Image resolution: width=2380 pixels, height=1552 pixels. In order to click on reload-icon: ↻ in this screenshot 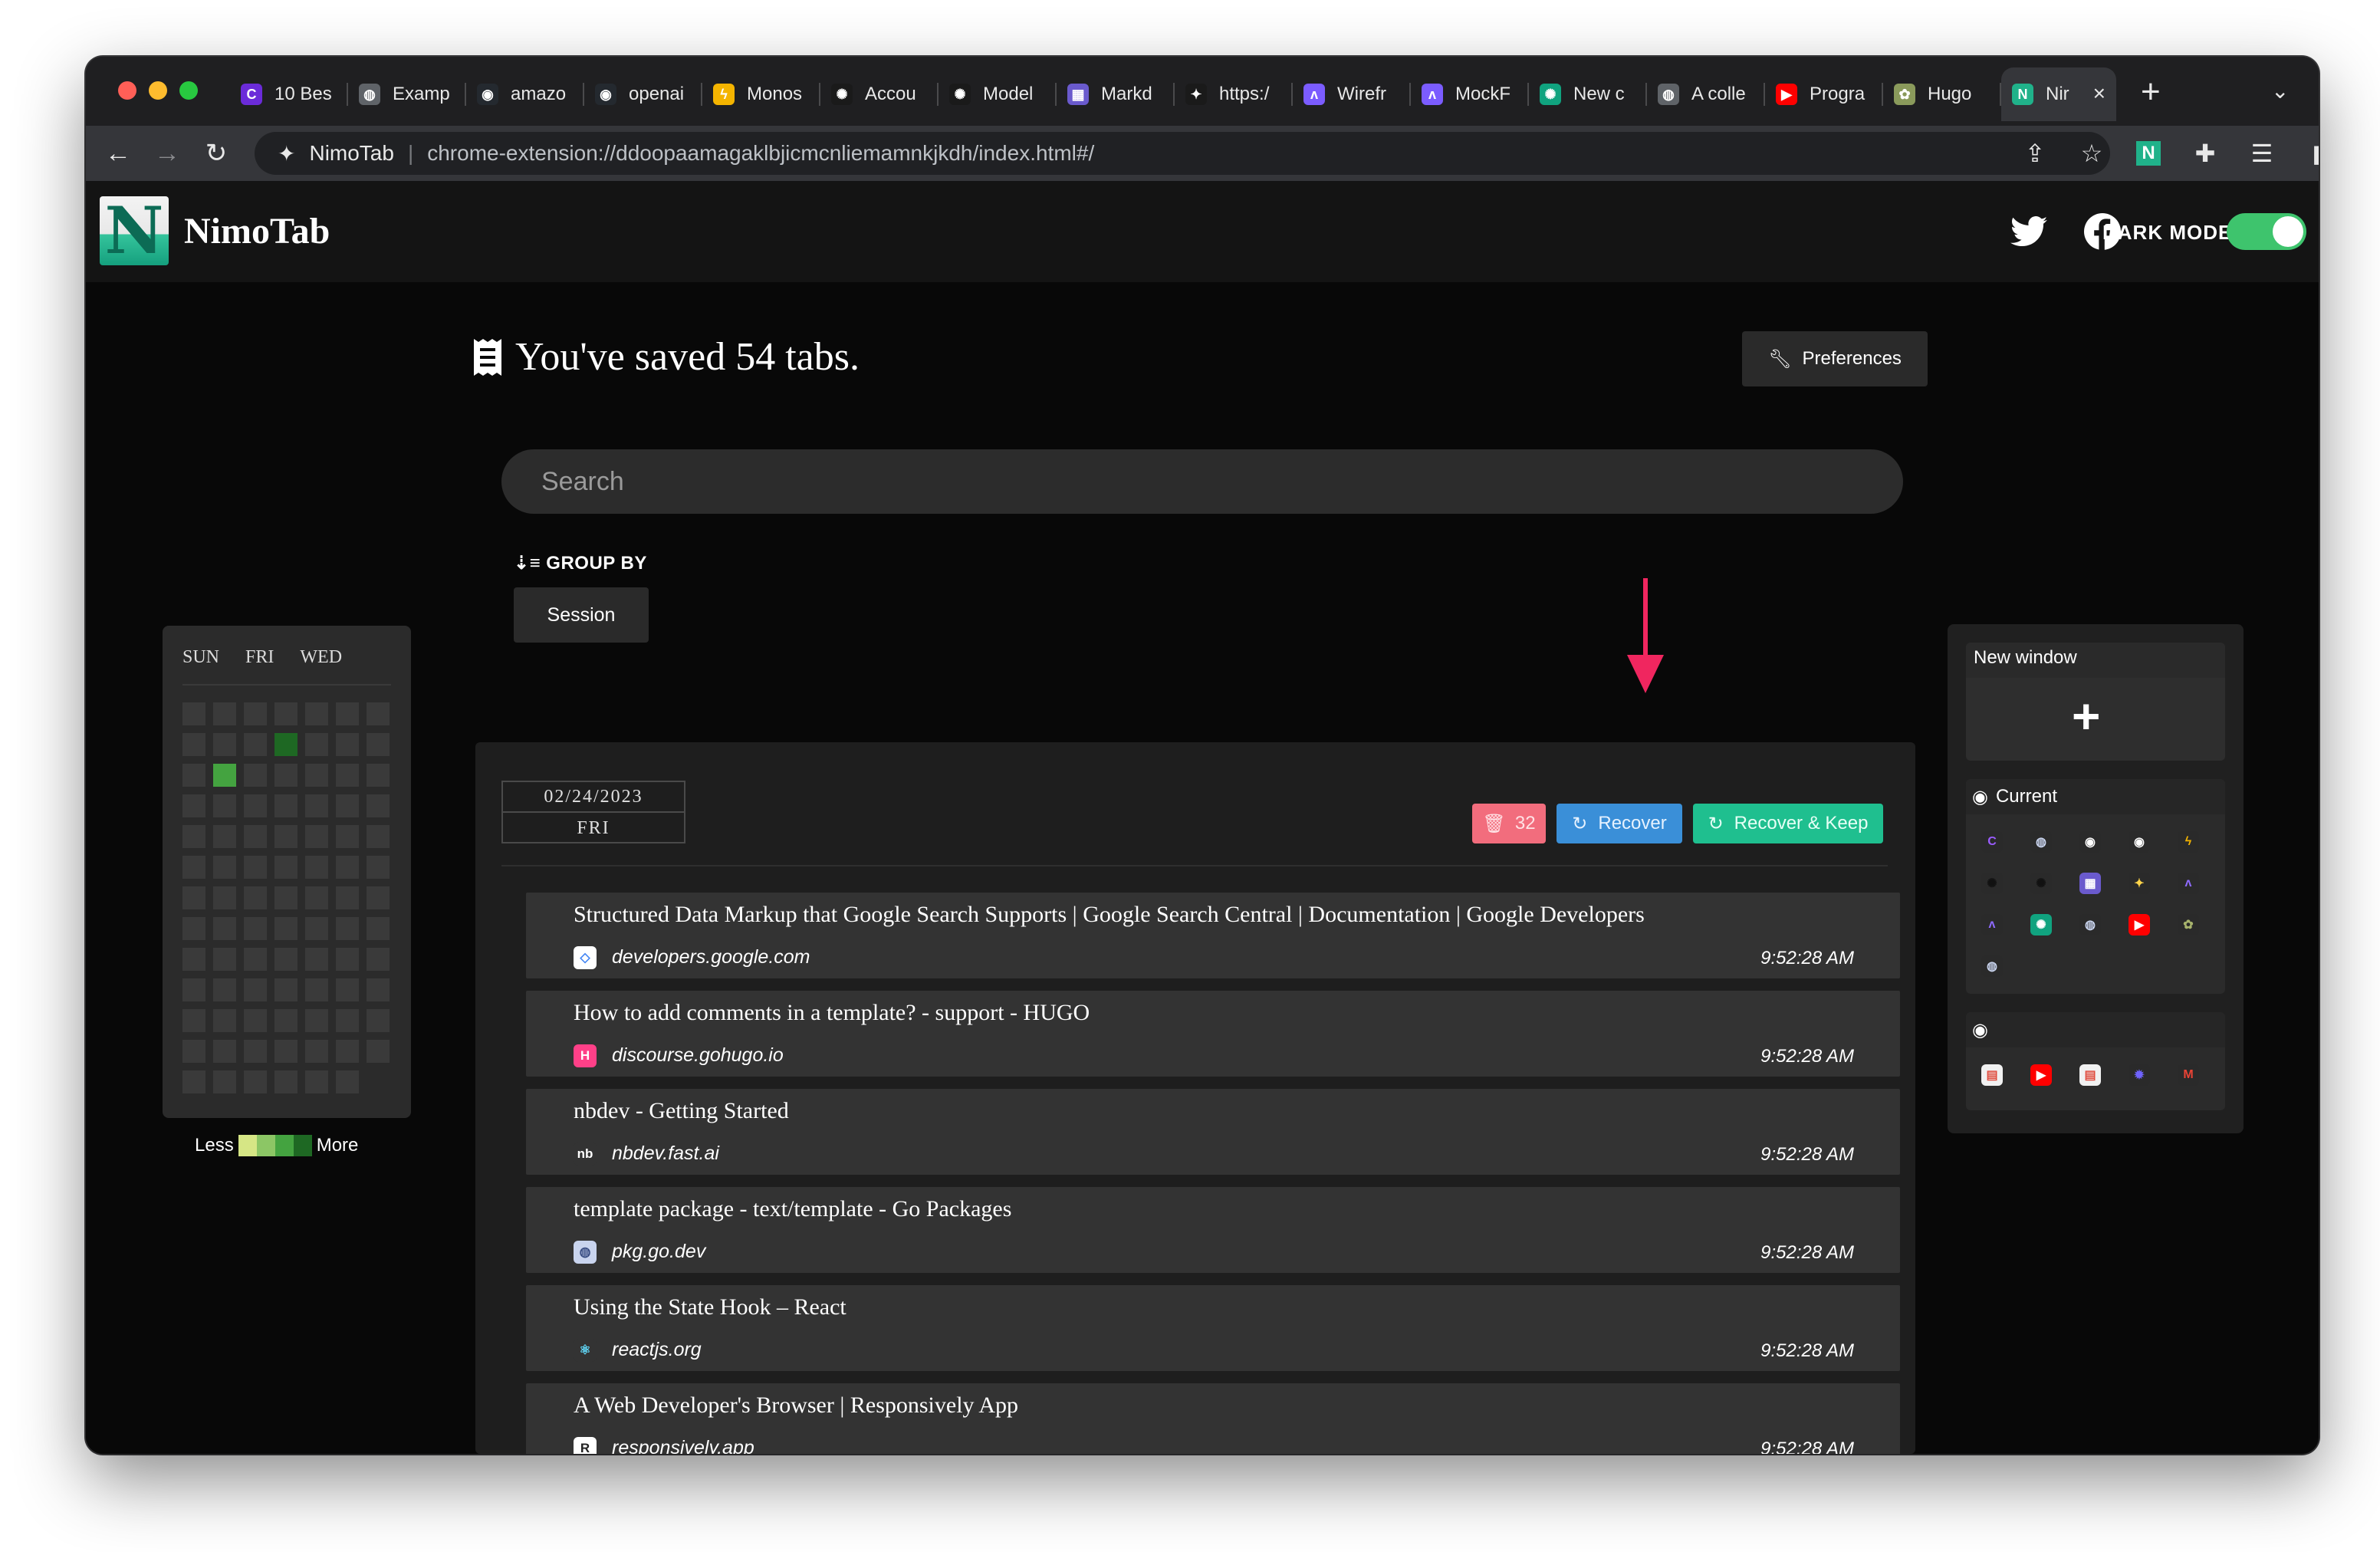, I will do `click(216, 153)`.